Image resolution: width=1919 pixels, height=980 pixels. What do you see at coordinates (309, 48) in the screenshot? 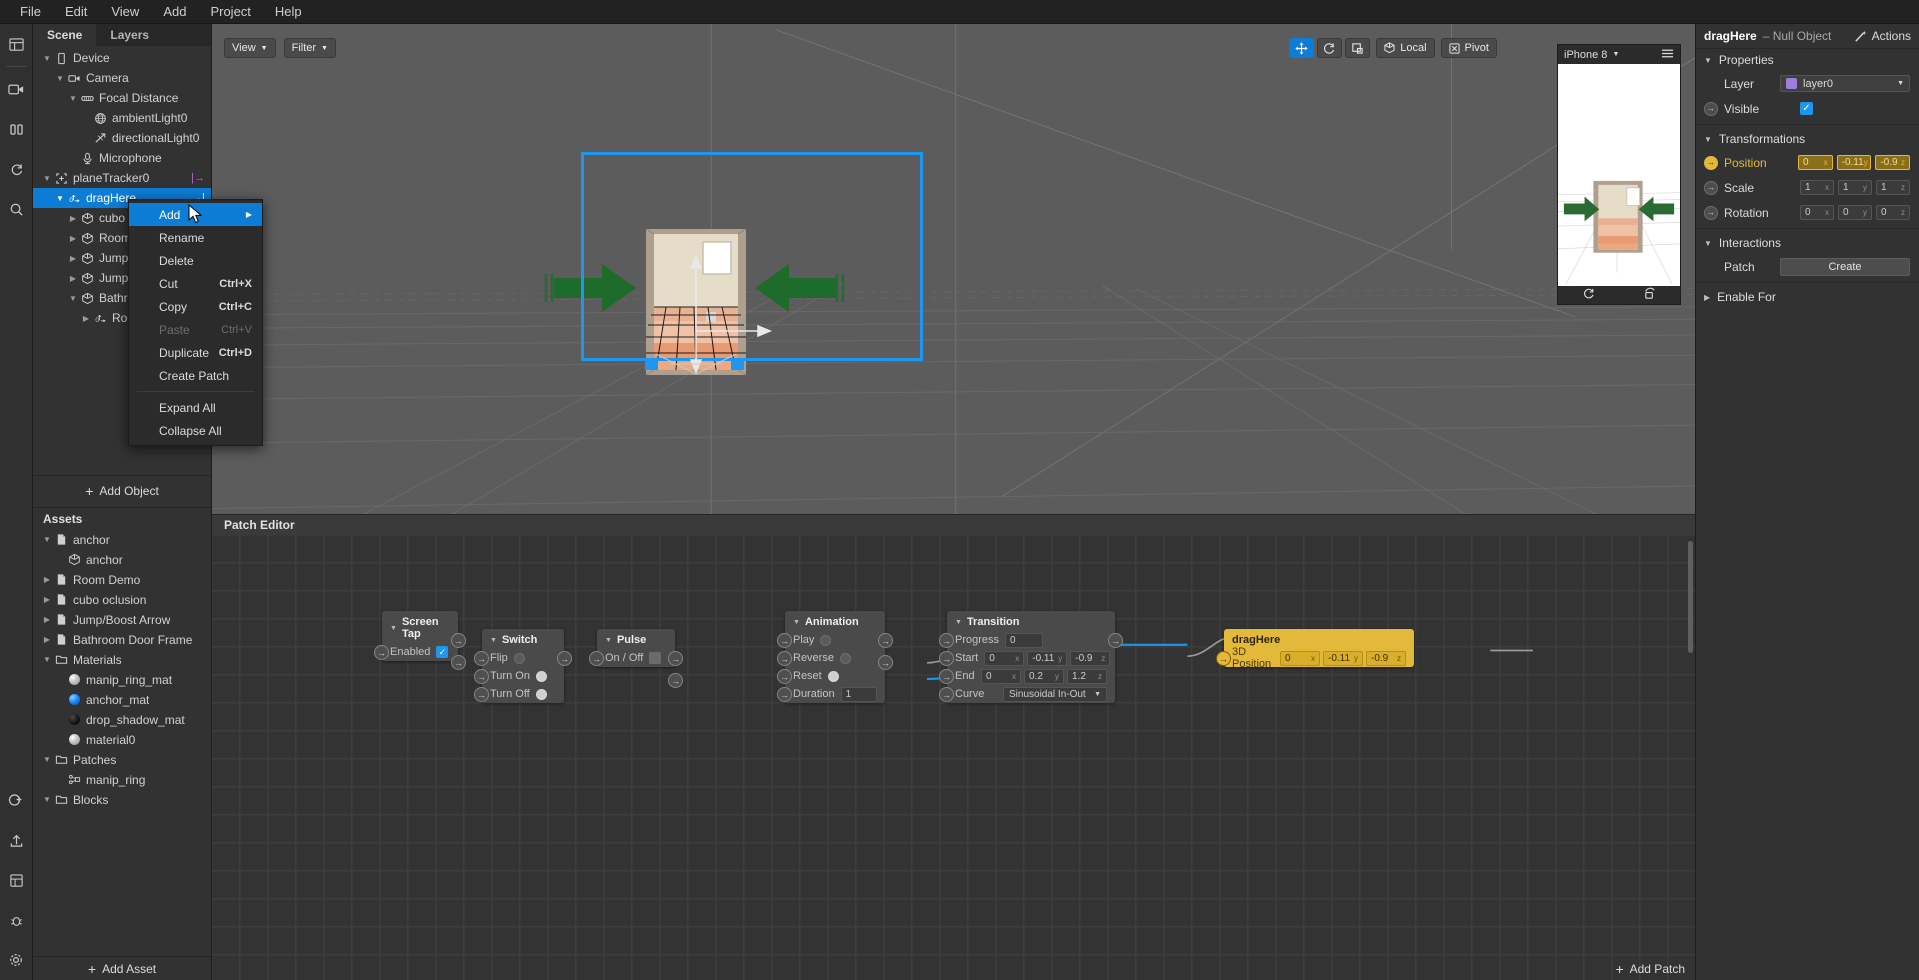
I see `filter-dropdown: Filter ▼` at bounding box center [309, 48].